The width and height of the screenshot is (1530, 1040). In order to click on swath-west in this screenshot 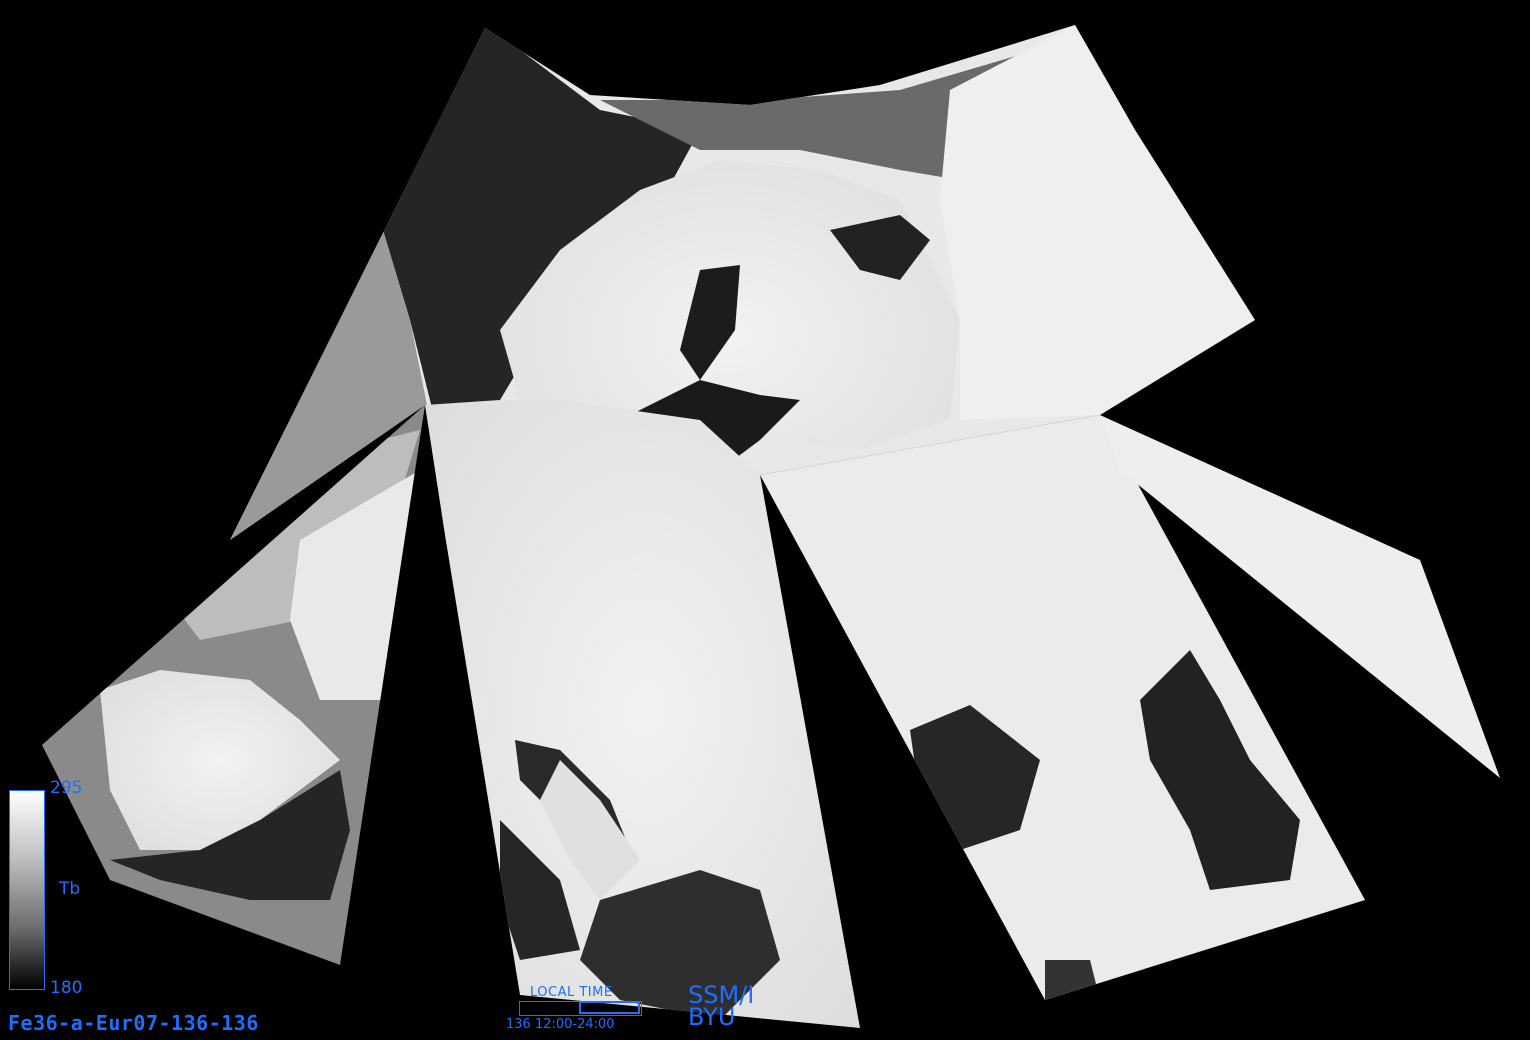, I will do `click(233, 685)`.